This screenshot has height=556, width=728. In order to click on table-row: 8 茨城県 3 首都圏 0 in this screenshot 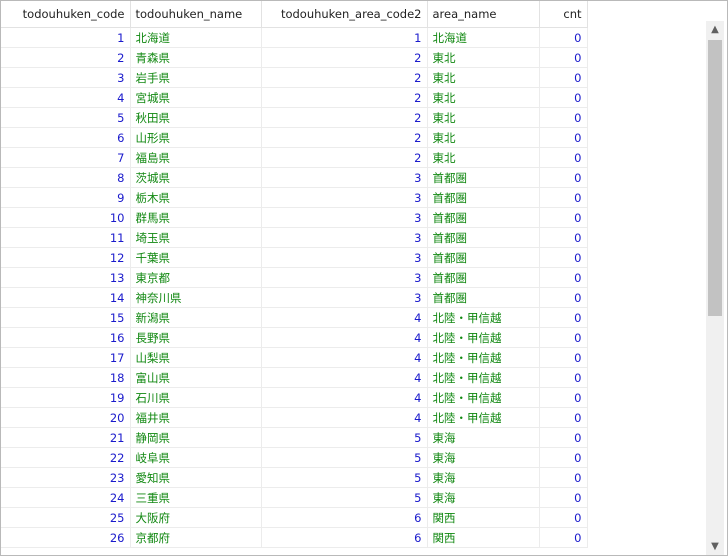, I will do `click(294, 177)`.